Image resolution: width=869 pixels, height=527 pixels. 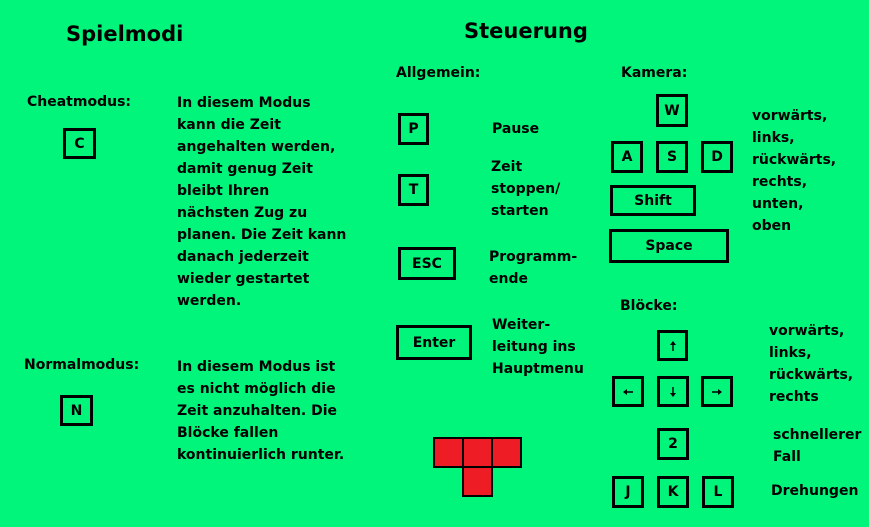 What do you see at coordinates (526, 31) in the screenshot?
I see `steuerung-title: Steuerung` at bounding box center [526, 31].